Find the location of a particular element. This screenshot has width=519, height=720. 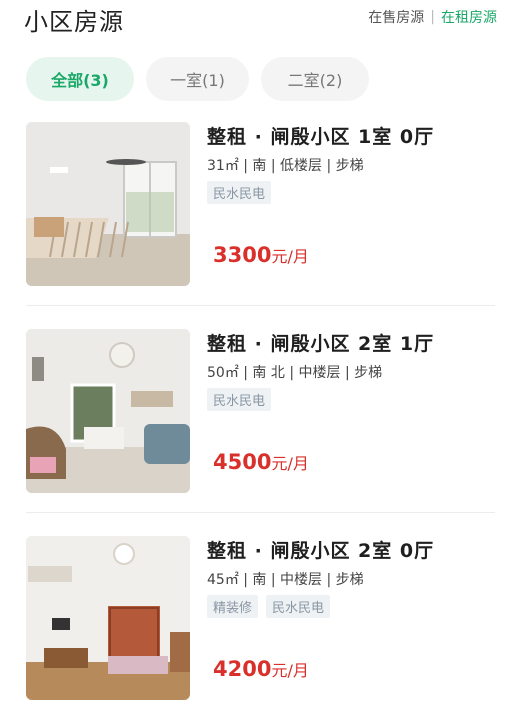

page-title: 小区房源 is located at coordinates (74, 22).